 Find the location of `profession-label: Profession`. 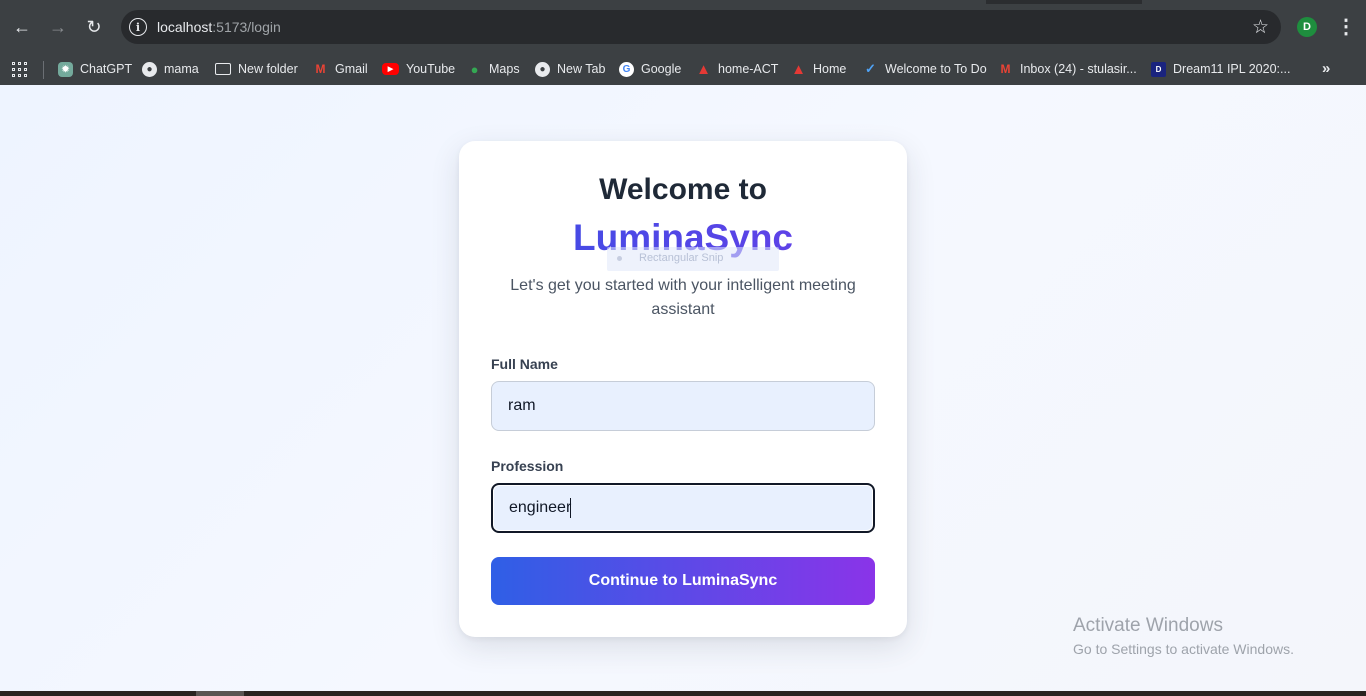

profession-label: Profession is located at coordinates (527, 466).